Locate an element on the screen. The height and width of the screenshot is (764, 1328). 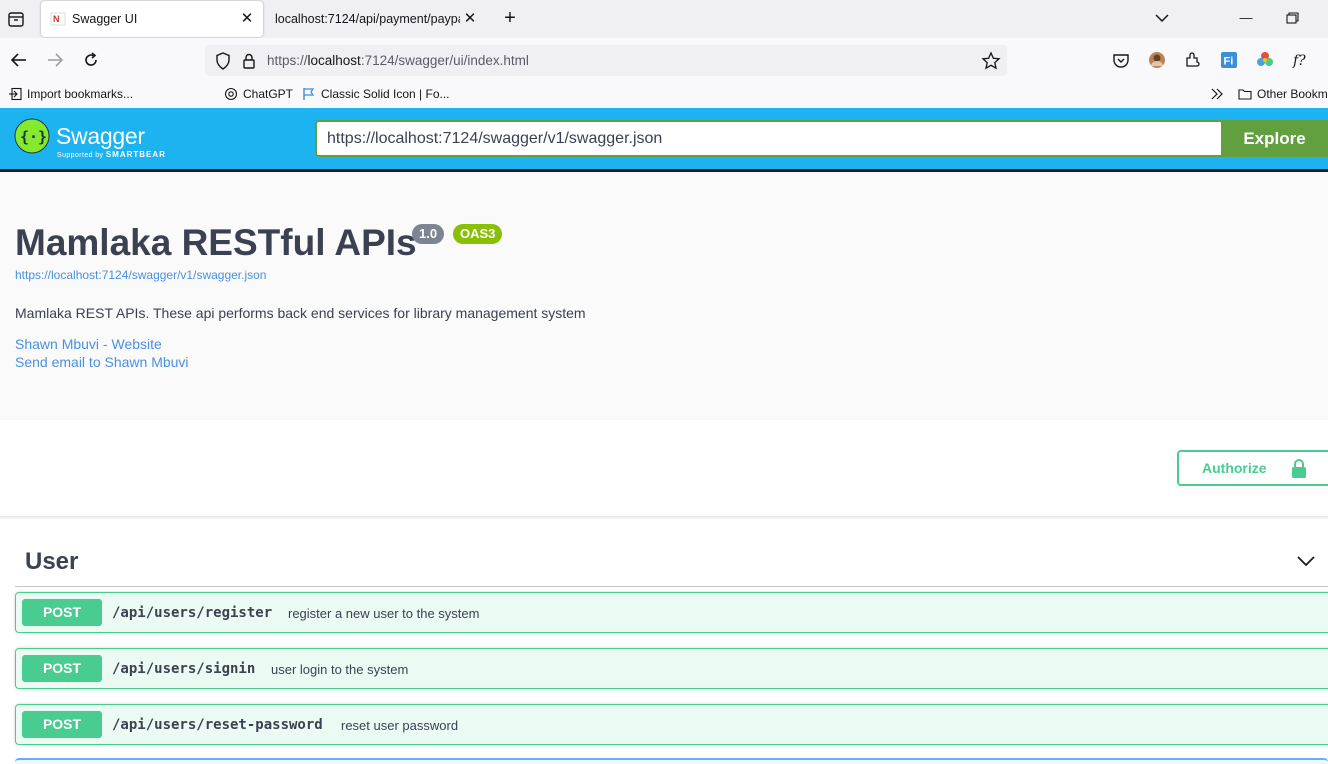
contact-website-link: Shawn Mbuvi - Website is located at coordinates (88, 344).